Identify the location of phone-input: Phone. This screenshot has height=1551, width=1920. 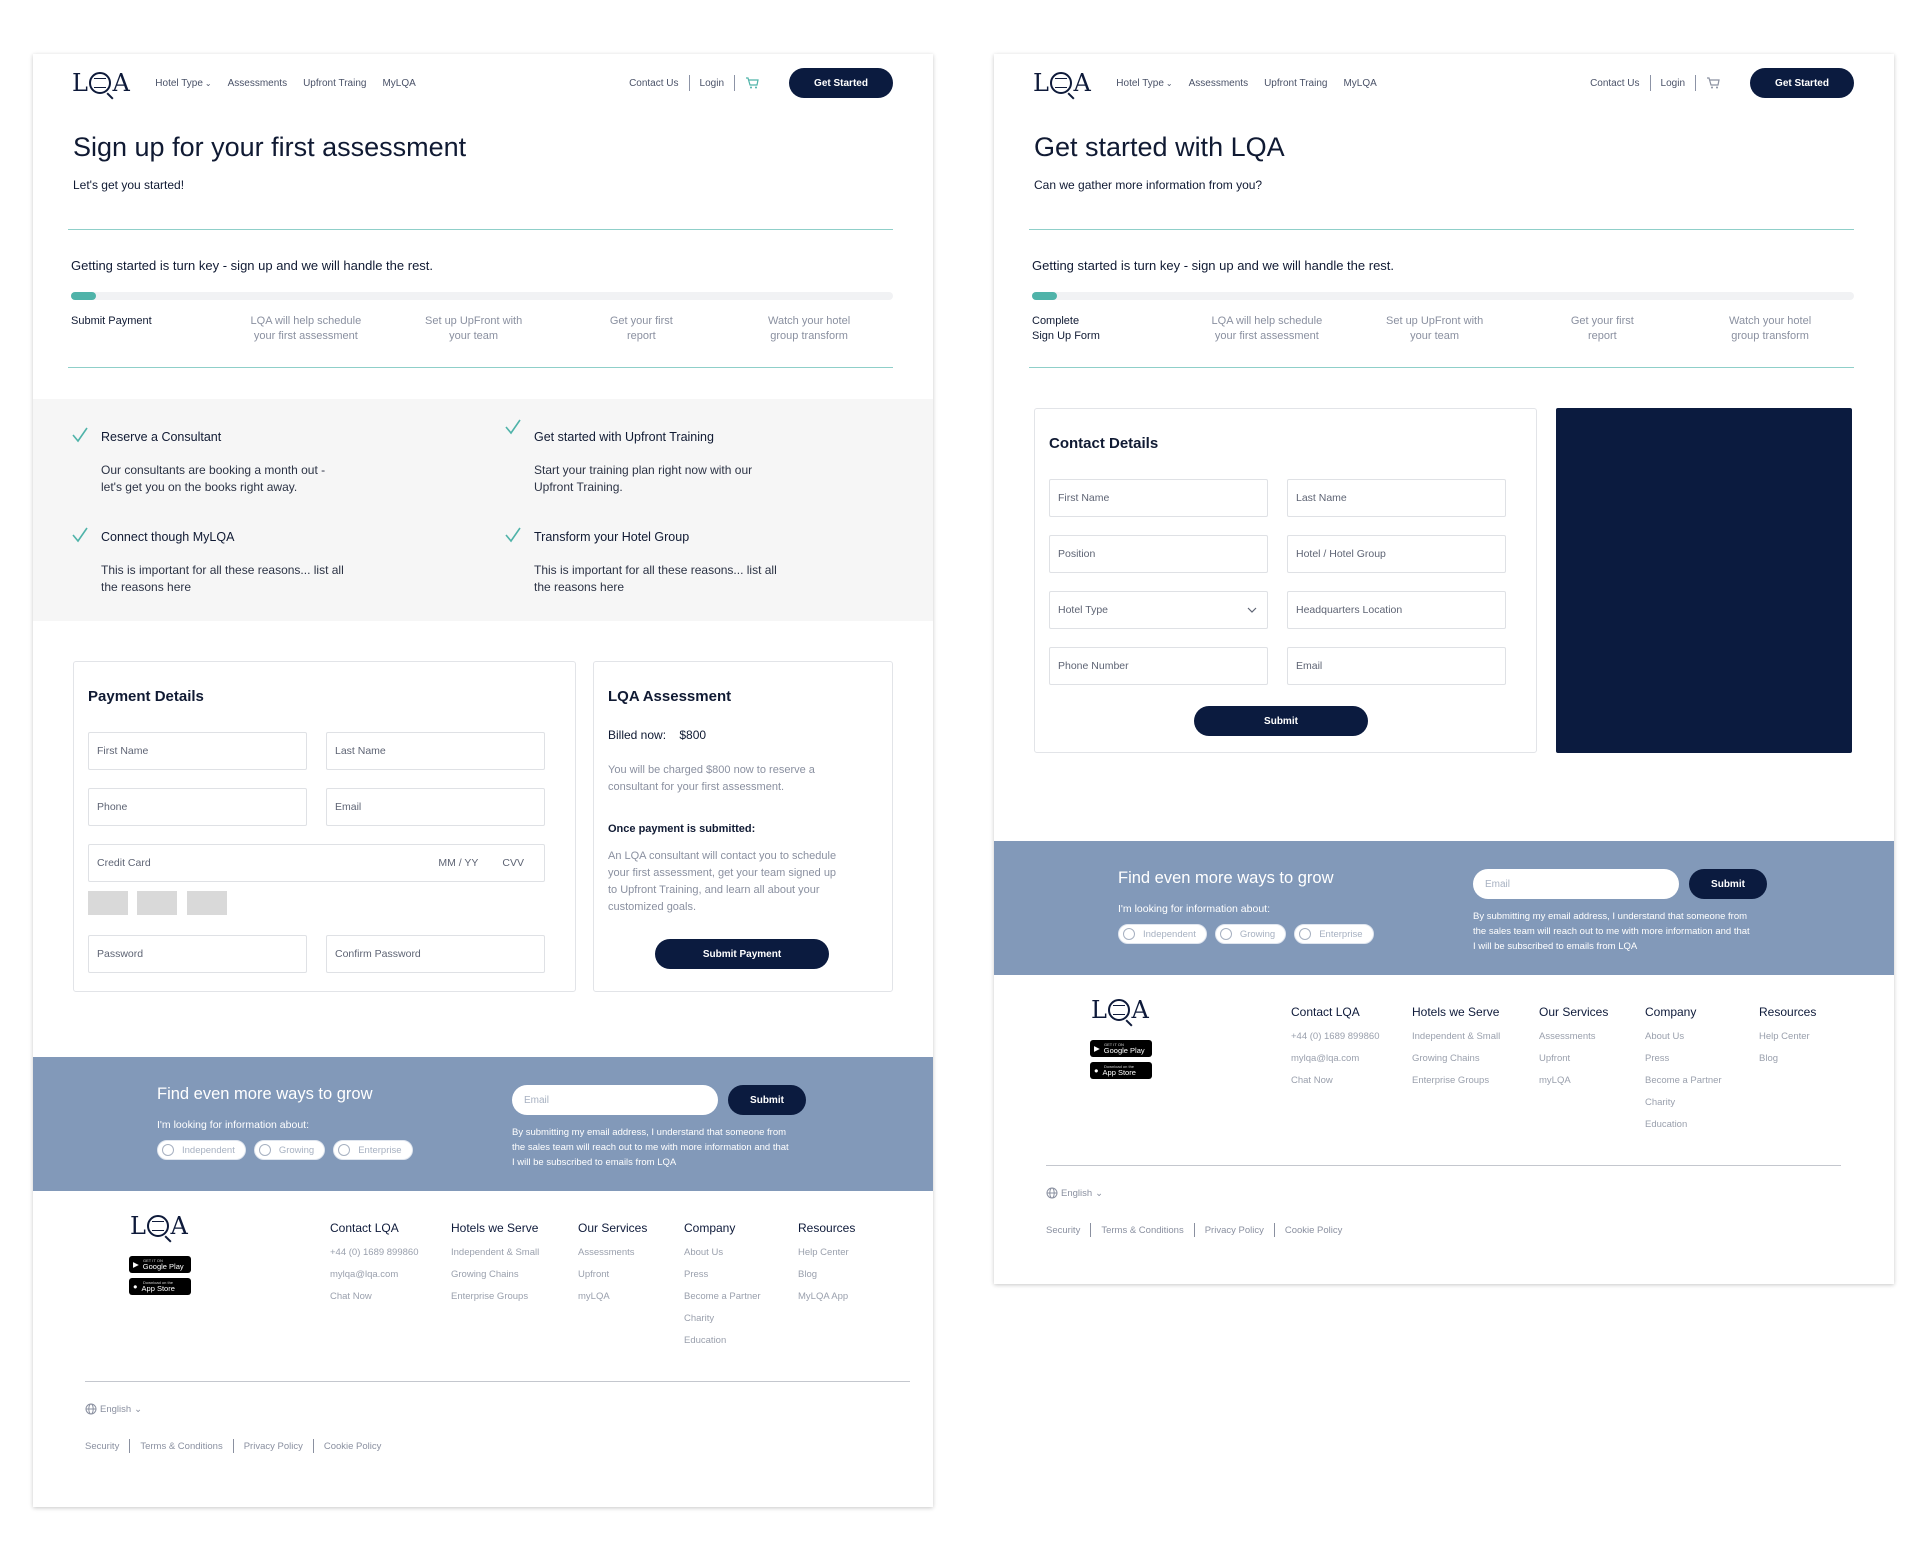
(197, 807).